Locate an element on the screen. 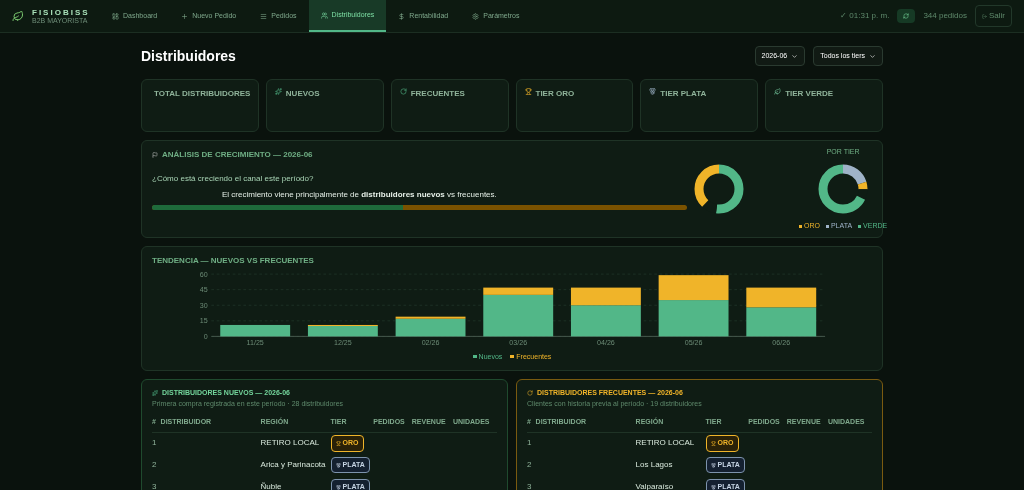 The image size is (1024, 490). kpi-label: TOTAL DISTRIBUIDORES is located at coordinates (202, 94).